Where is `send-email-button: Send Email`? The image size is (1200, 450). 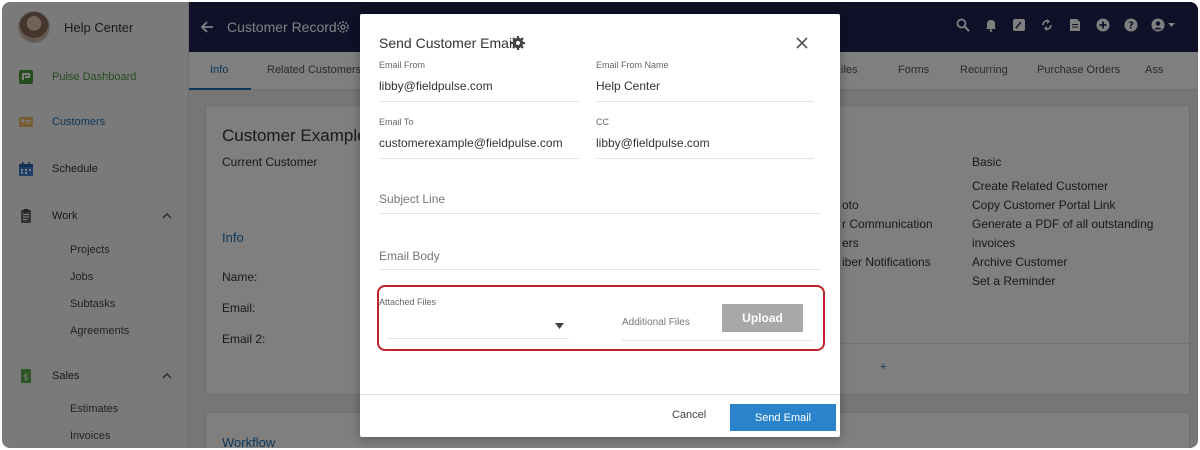 send-email-button: Send Email is located at coordinates (783, 417).